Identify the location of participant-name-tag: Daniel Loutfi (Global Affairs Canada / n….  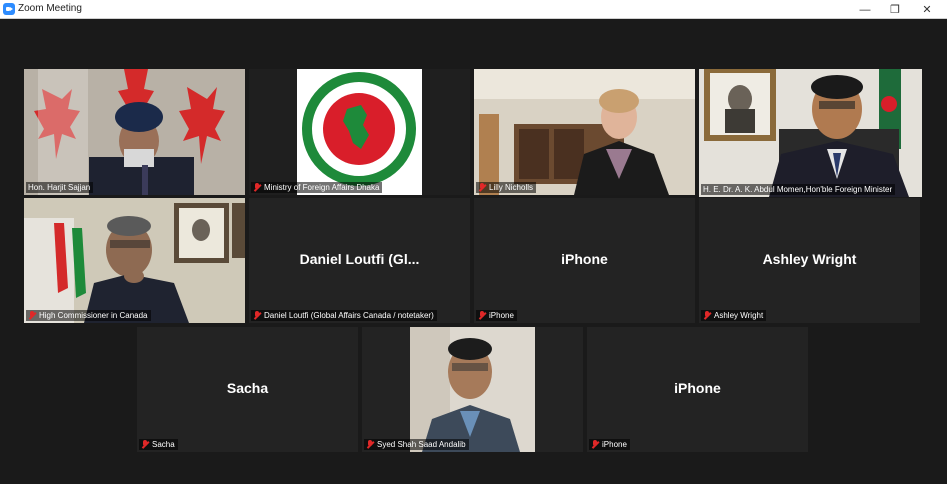
(344, 315).